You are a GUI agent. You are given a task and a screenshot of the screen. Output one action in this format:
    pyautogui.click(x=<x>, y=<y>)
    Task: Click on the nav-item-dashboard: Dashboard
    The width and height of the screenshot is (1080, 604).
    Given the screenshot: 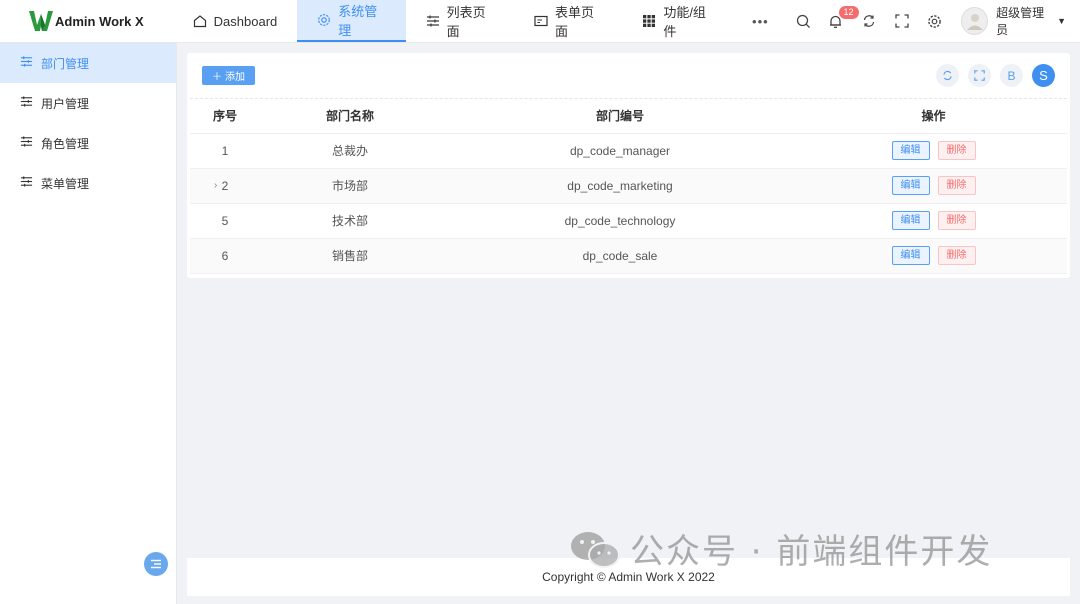 What is the action you would take?
    pyautogui.click(x=235, y=21)
    